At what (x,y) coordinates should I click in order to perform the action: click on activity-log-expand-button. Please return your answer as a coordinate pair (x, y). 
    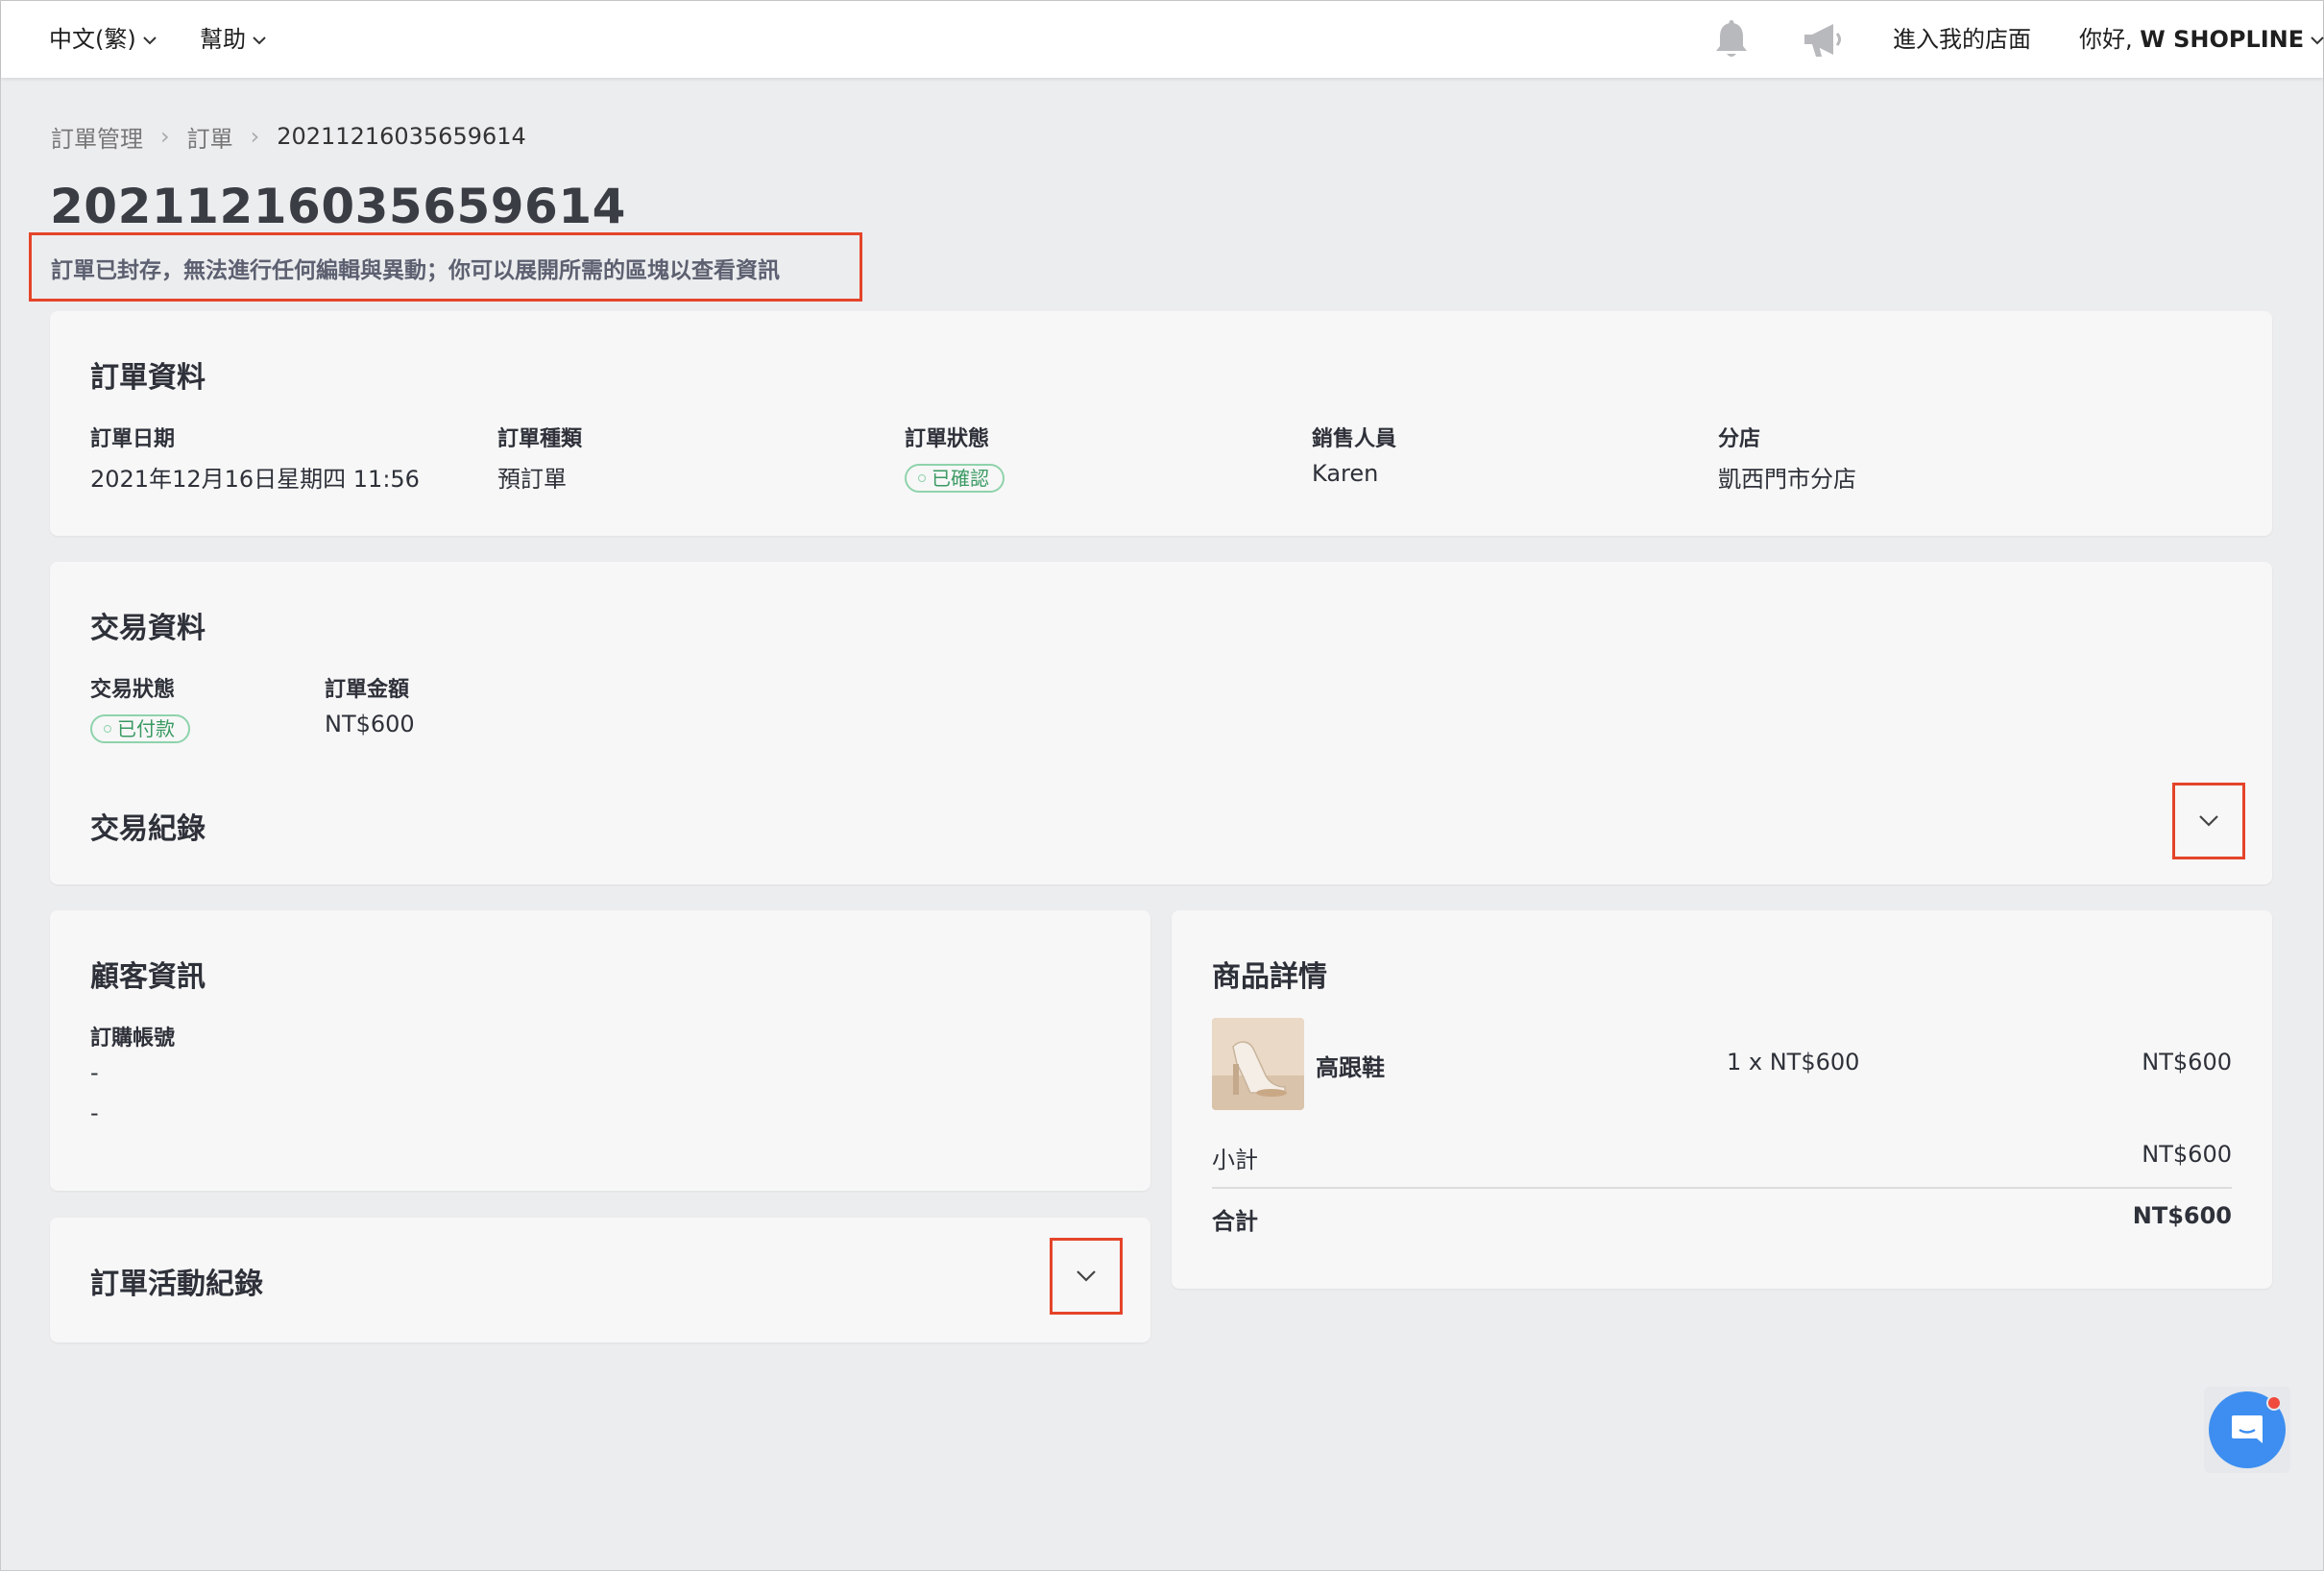
    Looking at the image, I should click on (1086, 1276).